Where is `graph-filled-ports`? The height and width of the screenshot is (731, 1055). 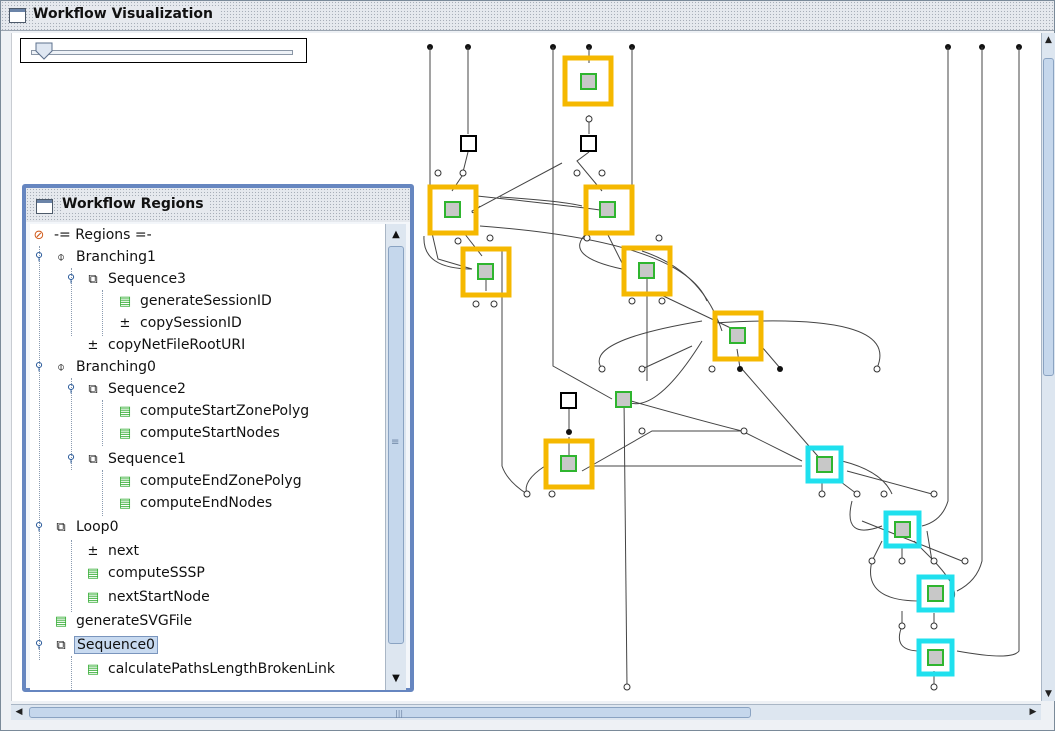
graph-filled-ports is located at coordinates (674, 400).